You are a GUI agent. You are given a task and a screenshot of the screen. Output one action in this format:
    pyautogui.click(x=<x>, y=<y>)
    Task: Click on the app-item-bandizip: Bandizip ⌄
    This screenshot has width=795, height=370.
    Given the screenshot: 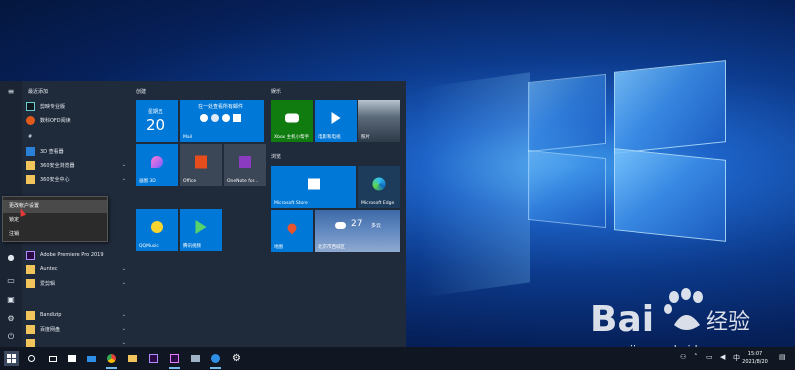 What is the action you would take?
    pyautogui.click(x=76, y=315)
    